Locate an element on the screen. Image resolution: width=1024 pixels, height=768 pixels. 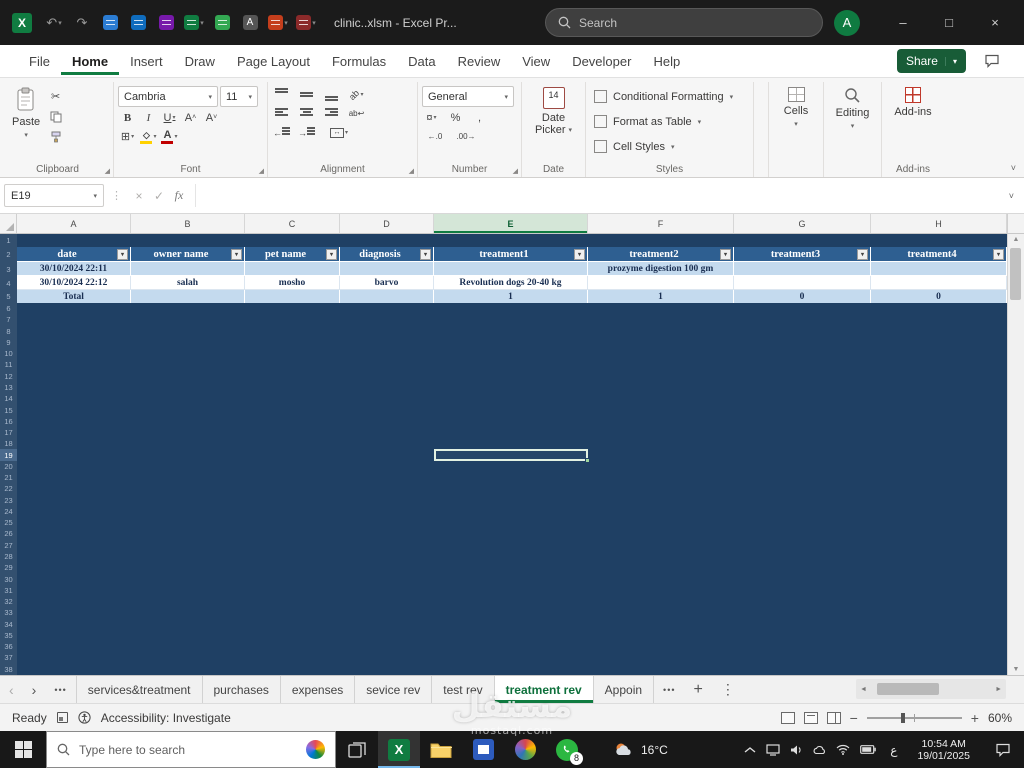
accessibility-status: Accessibility: Investigate is located at coordinates (166, 718).